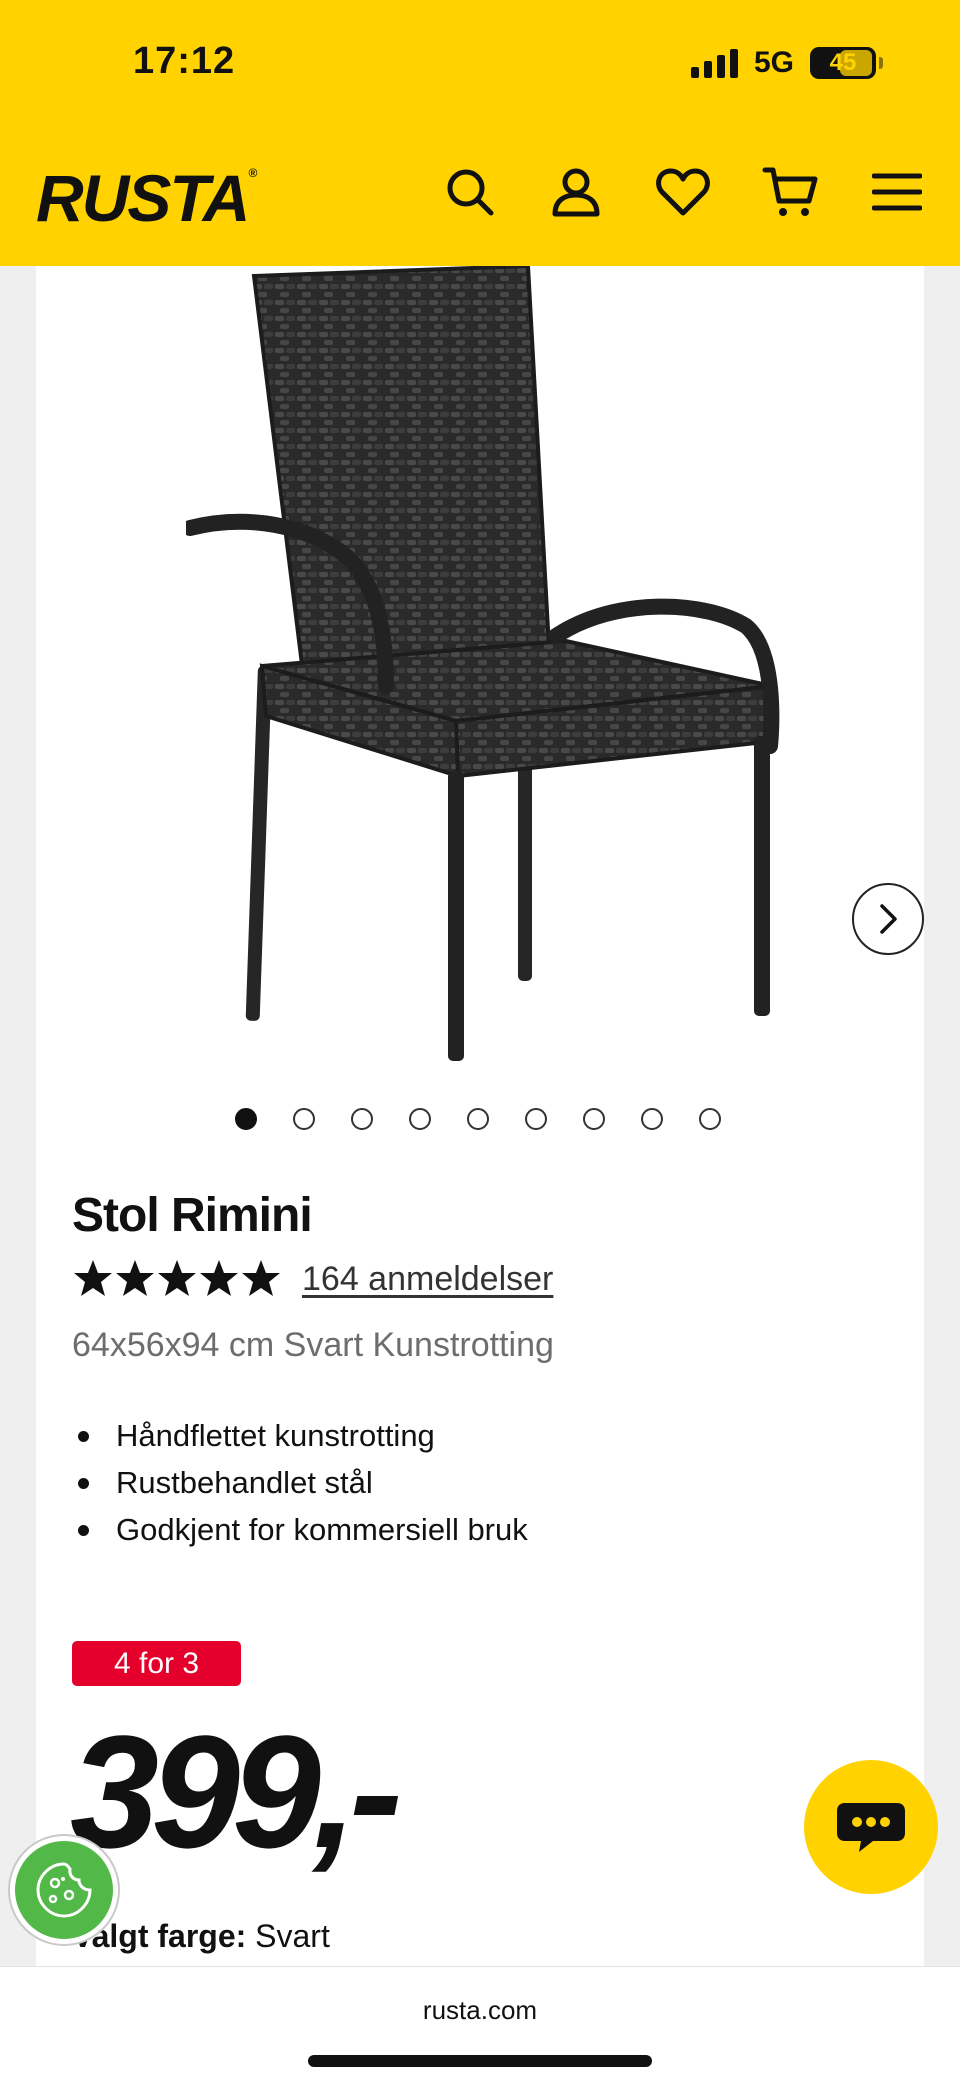 This screenshot has height=2081, width=960. Describe the element at coordinates (790, 192) in the screenshot. I see `cart-icon` at that location.